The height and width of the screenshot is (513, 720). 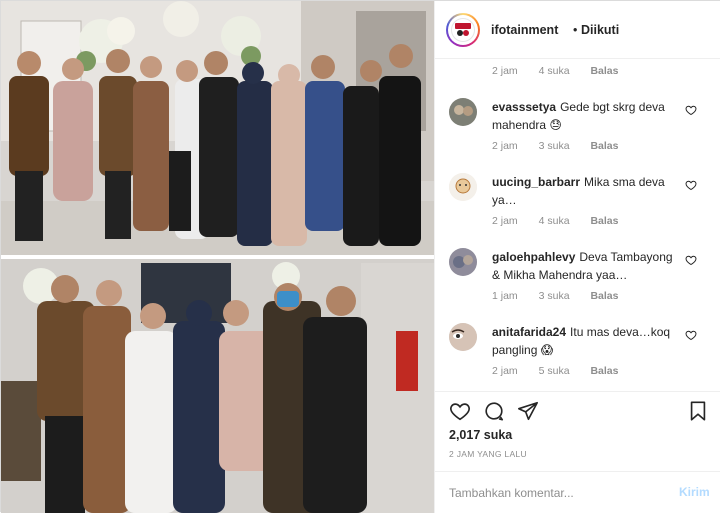 What do you see at coordinates (554, 371) in the screenshot?
I see `comment-likes: 5 suka` at bounding box center [554, 371].